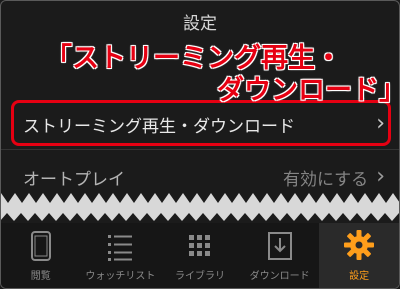 Image resolution: width=400 pixels, height=289 pixels. Describe the element at coordinates (279, 276) in the screenshot. I see `tab-download-label: ダウンロード` at that location.